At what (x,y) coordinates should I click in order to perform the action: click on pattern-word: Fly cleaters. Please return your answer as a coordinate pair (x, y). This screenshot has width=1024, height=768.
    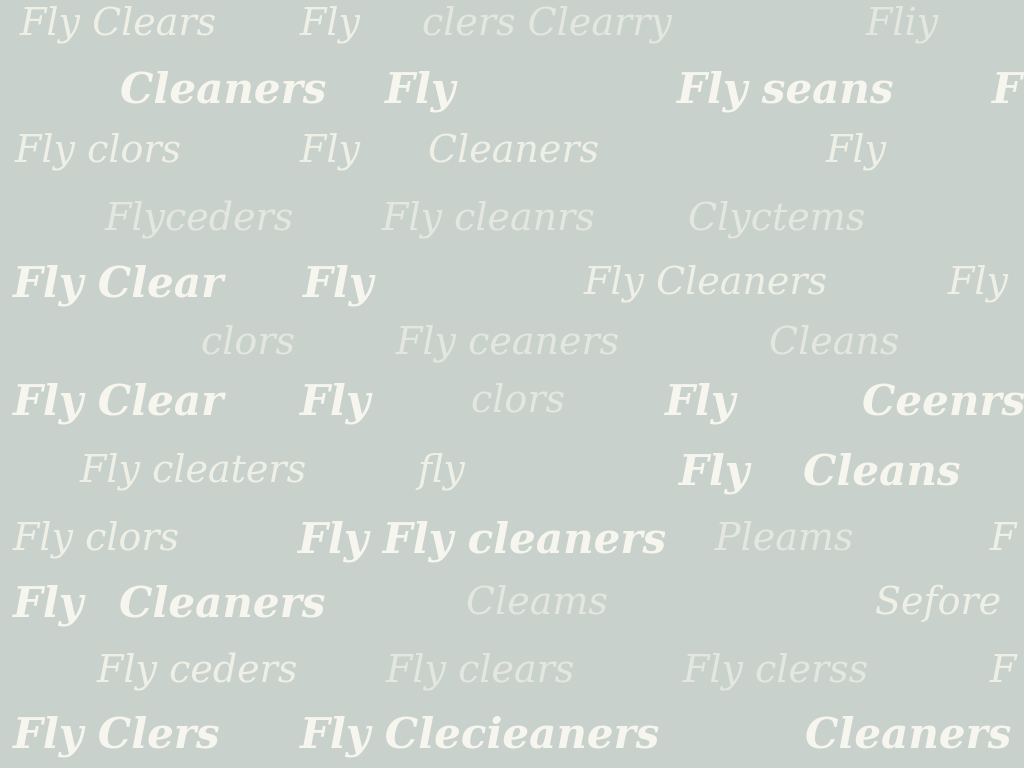
    Looking at the image, I should click on (193, 469).